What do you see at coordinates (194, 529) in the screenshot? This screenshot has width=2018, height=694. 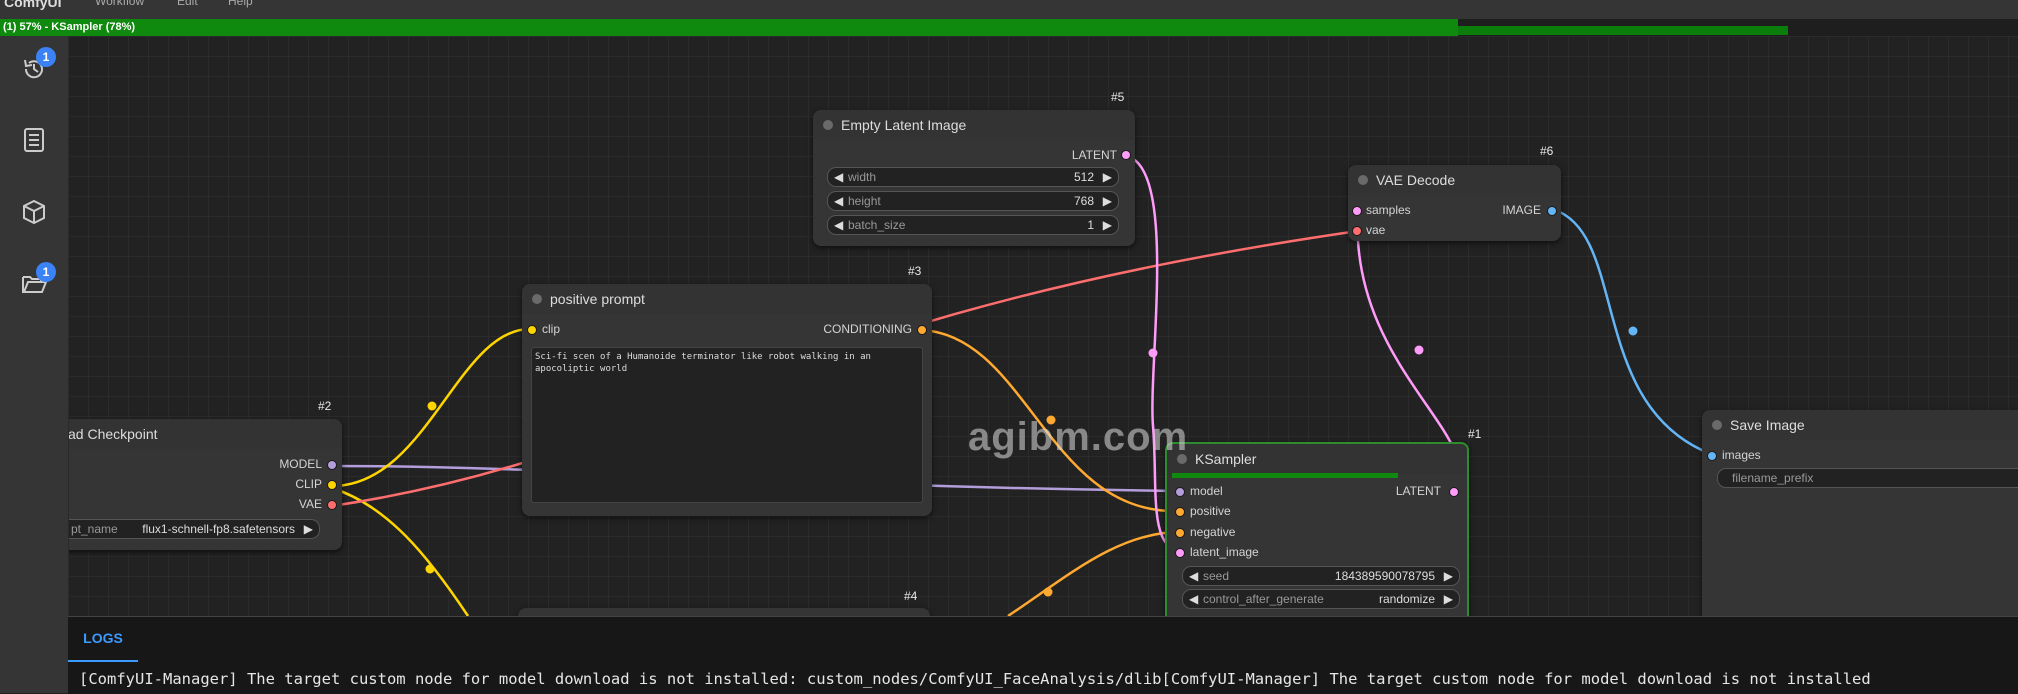 I see `widget-ckpt-name: pt_name flux1-schnell-fp8.safetensors ▶` at bounding box center [194, 529].